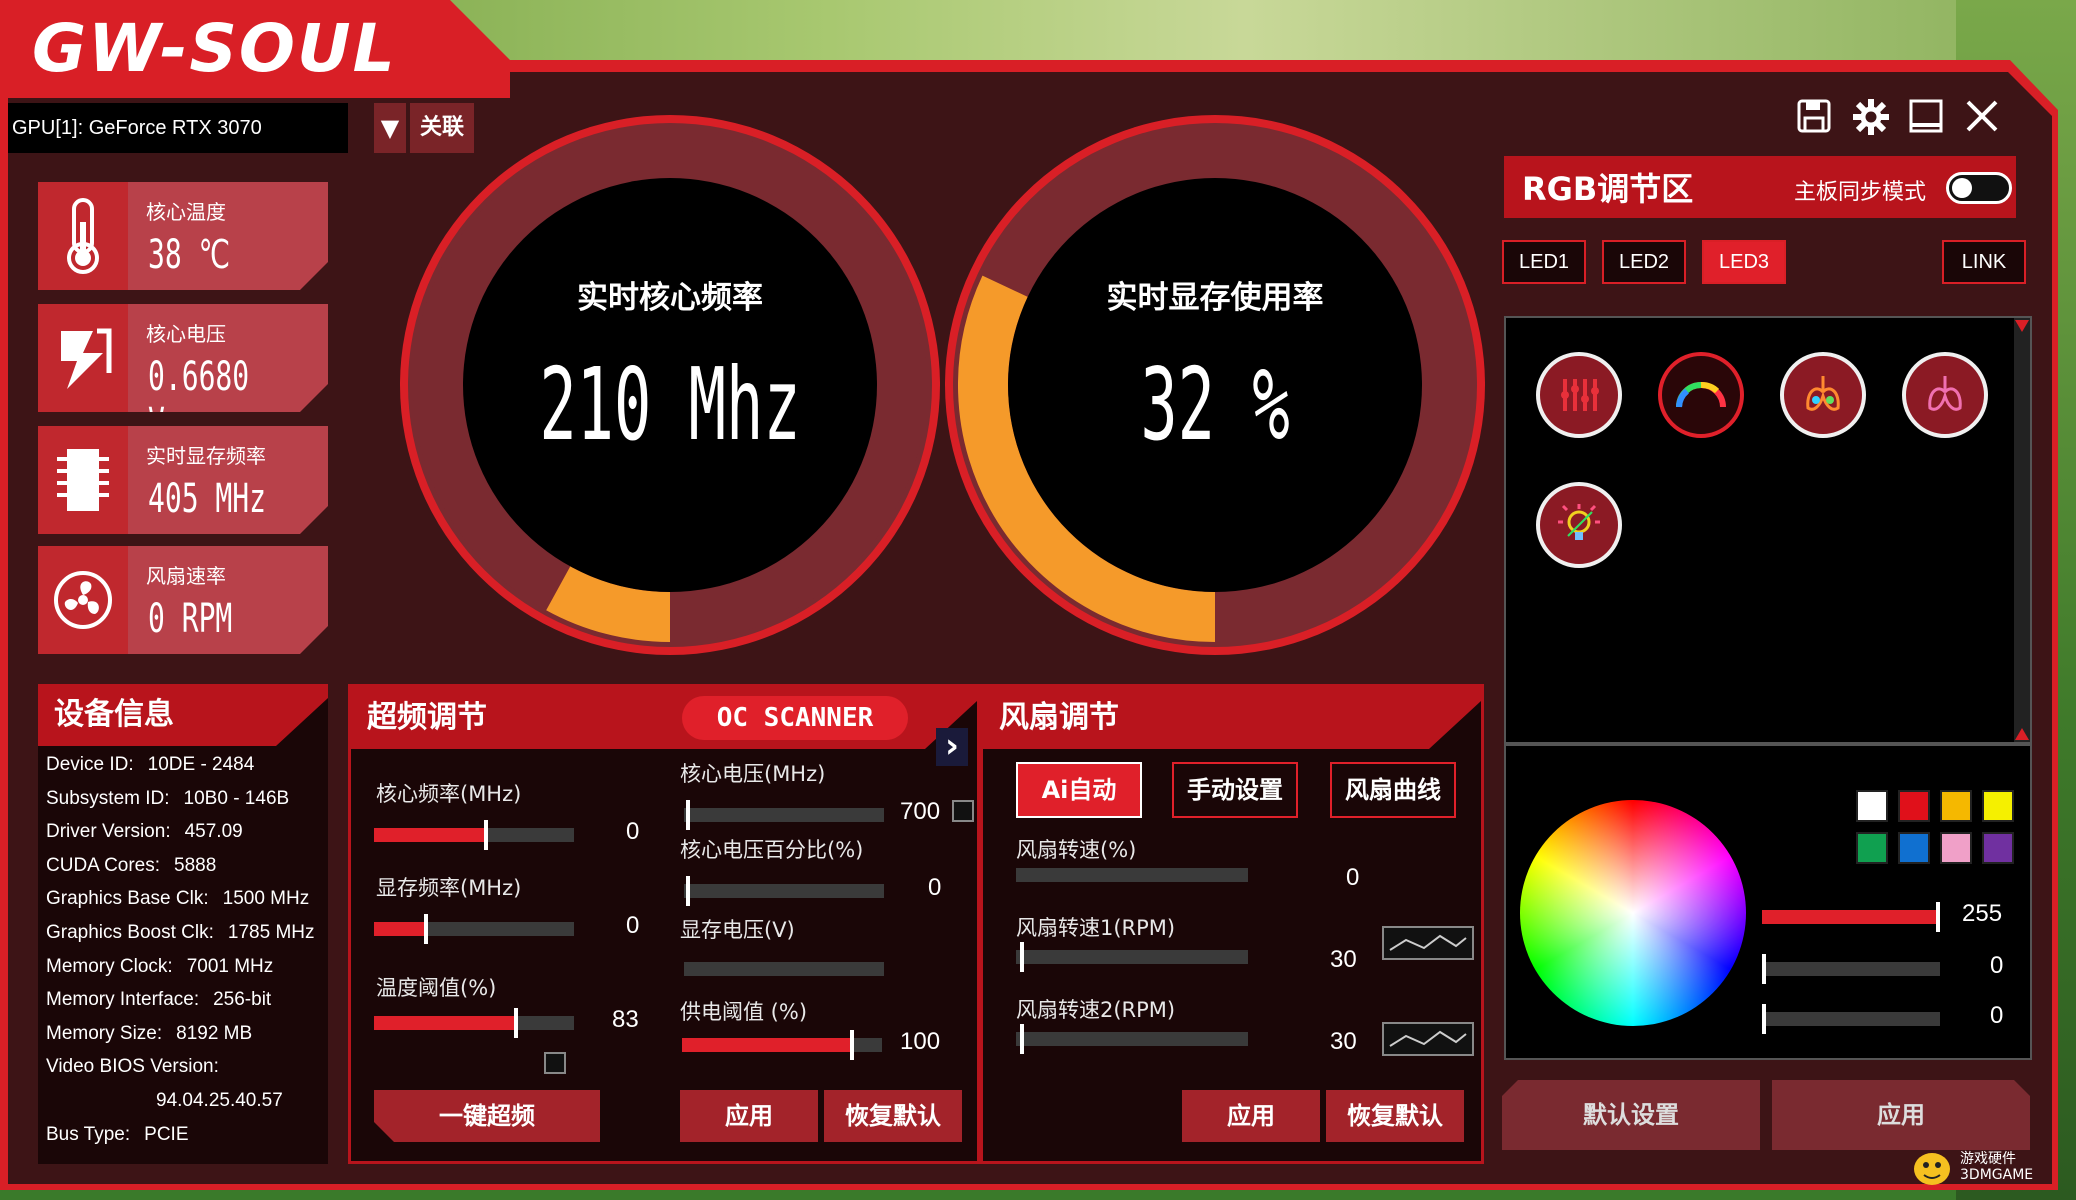  What do you see at coordinates (236, 798) in the screenshot?
I see `device-info-value: 10B0 - 146B` at bounding box center [236, 798].